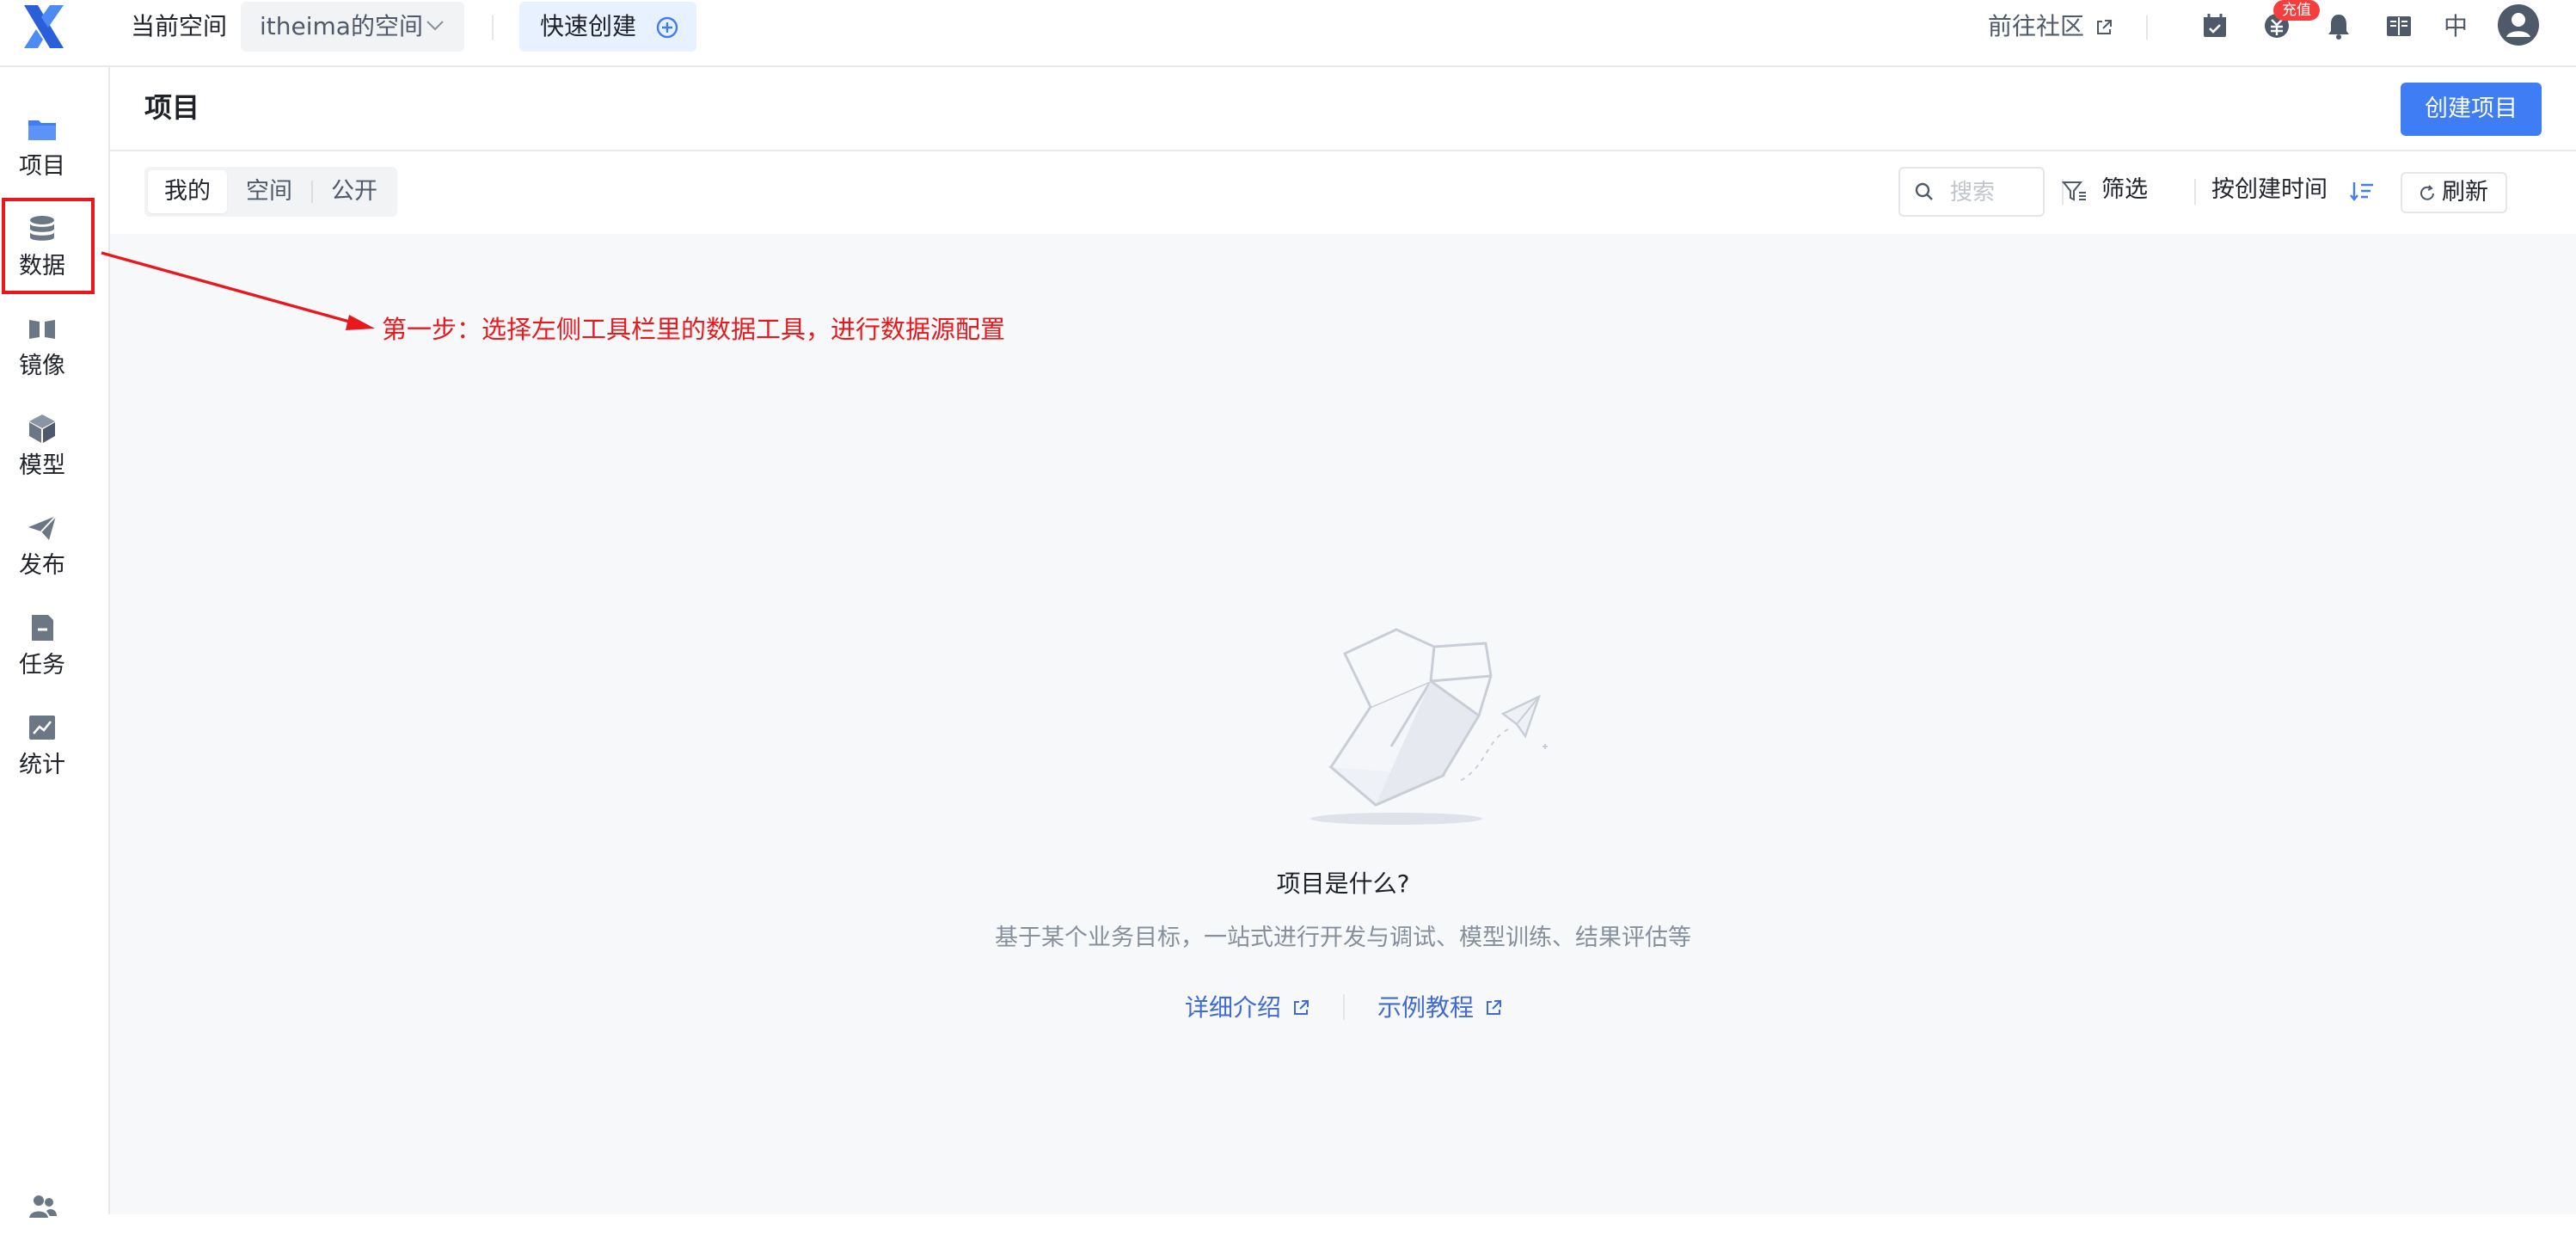  Describe the element at coordinates (694, 329) in the screenshot. I see `annotation-text: 第一步：选择左侧工具栏里的数据工具，进行数据源配置` at that location.